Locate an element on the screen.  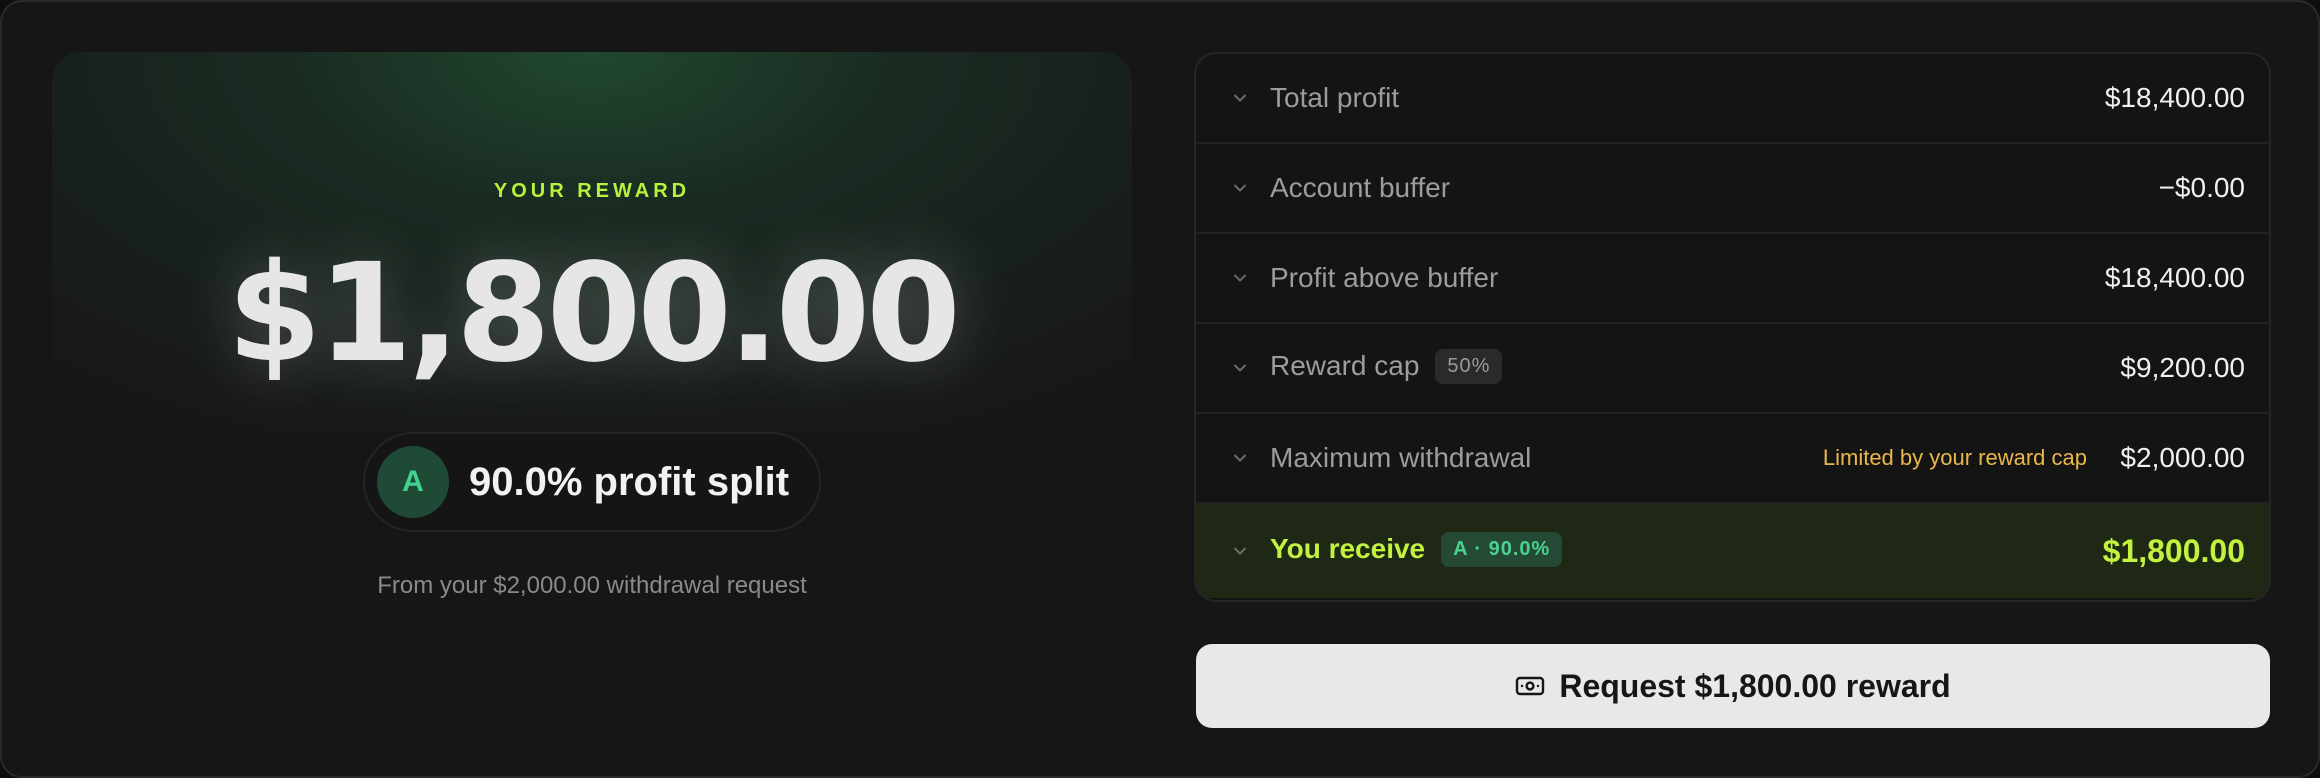
receive-amount: $1,800.00 is located at coordinates (2173, 550).